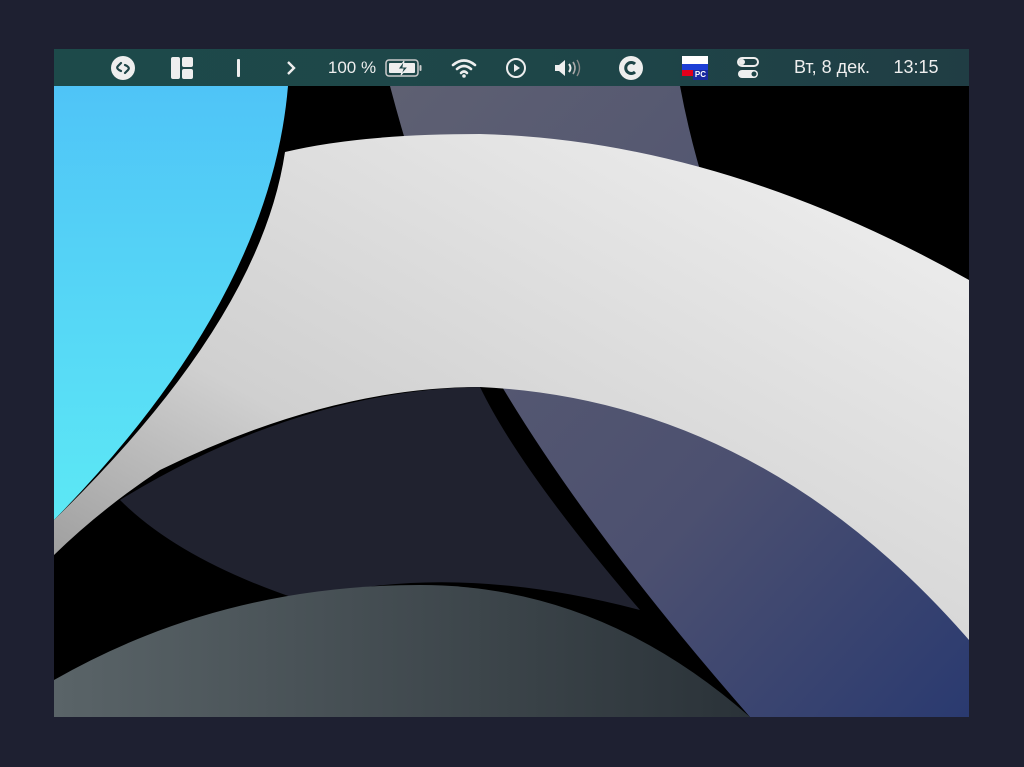  Describe the element at coordinates (239, 67) in the screenshot. I see `text-cursor-icon` at that location.